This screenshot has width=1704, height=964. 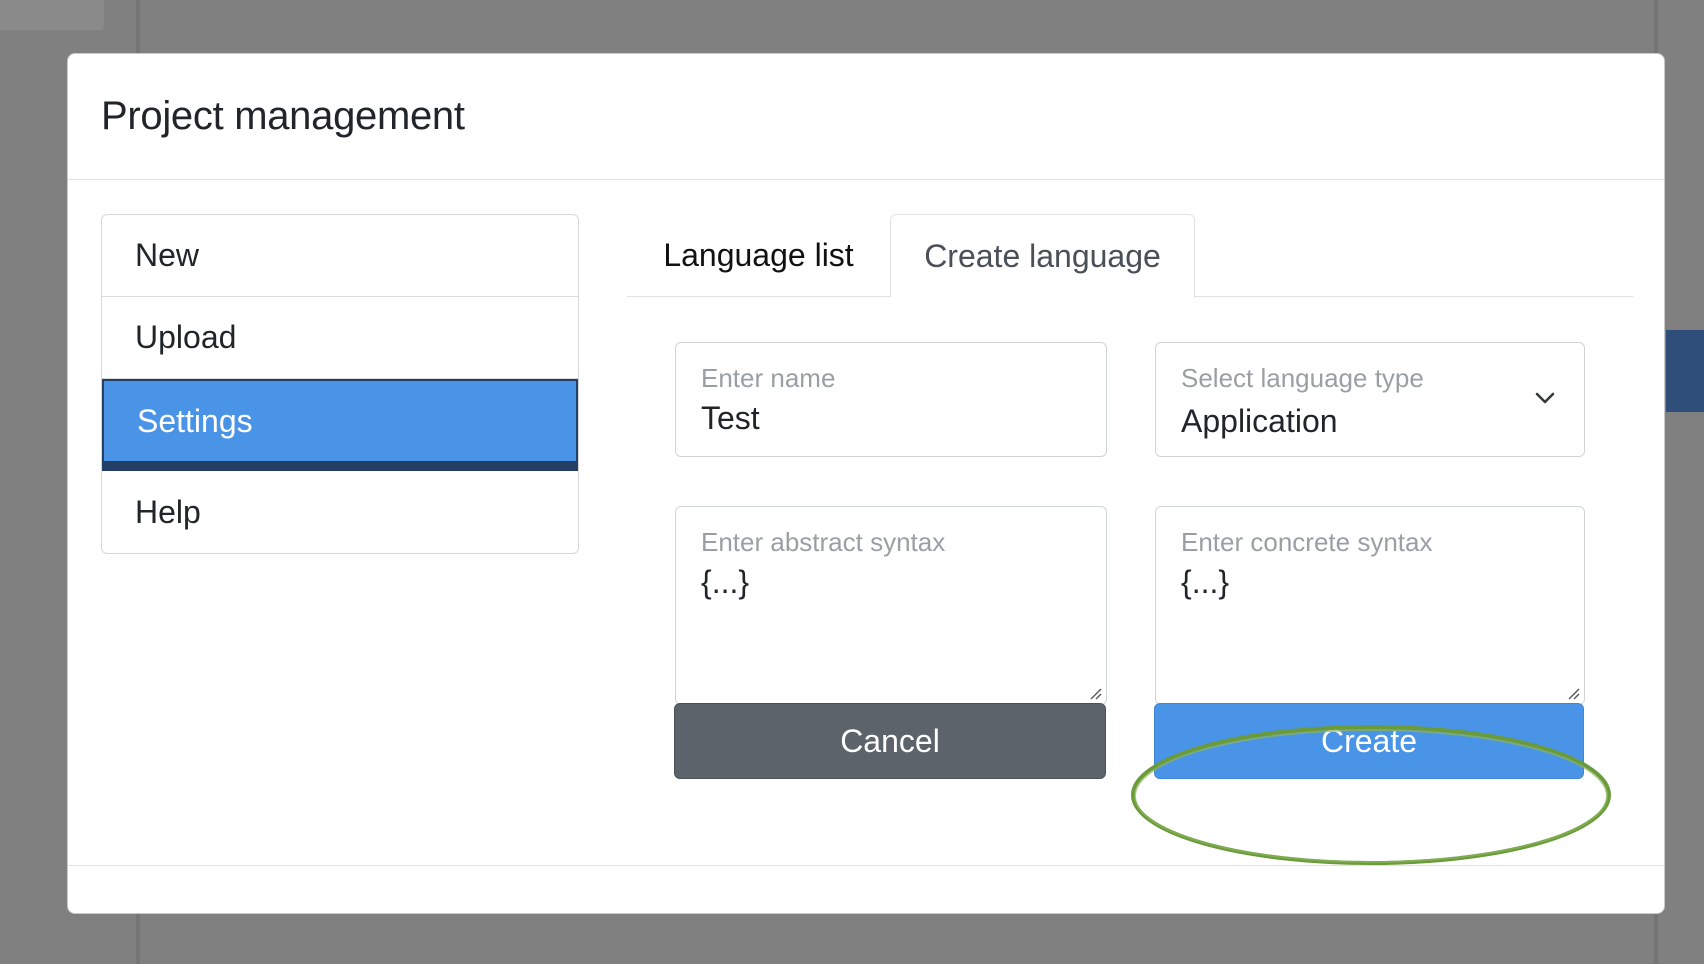 I want to click on concrete-syntax-label: Enter concrete syntax, so click(x=1307, y=542).